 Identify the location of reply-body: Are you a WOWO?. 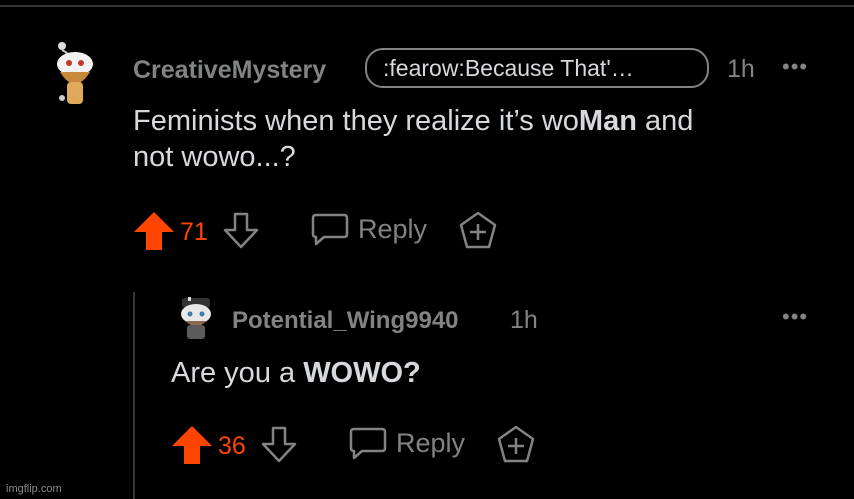
(296, 373).